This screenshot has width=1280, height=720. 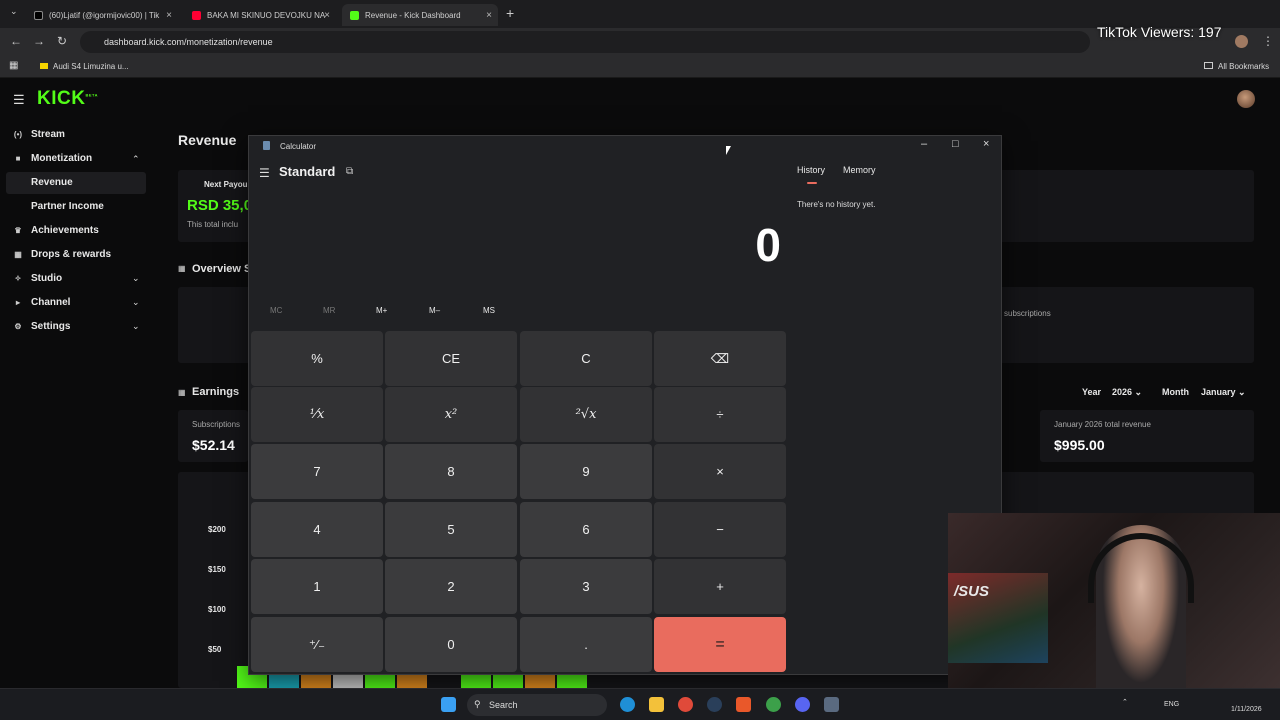 What do you see at coordinates (67, 99) in the screenshot?
I see `kick-logo: KICKBETA` at bounding box center [67, 99].